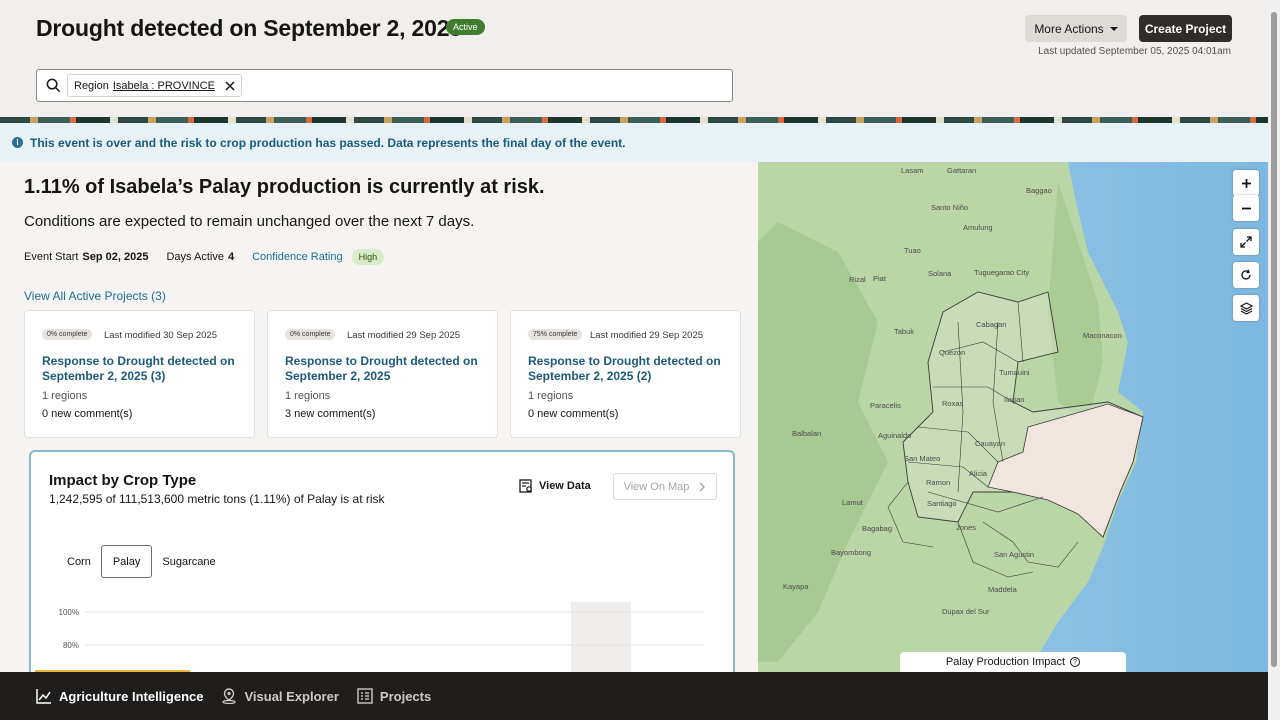 The width and height of the screenshot is (1280, 720). I want to click on place-label: Lasam, so click(912, 170).